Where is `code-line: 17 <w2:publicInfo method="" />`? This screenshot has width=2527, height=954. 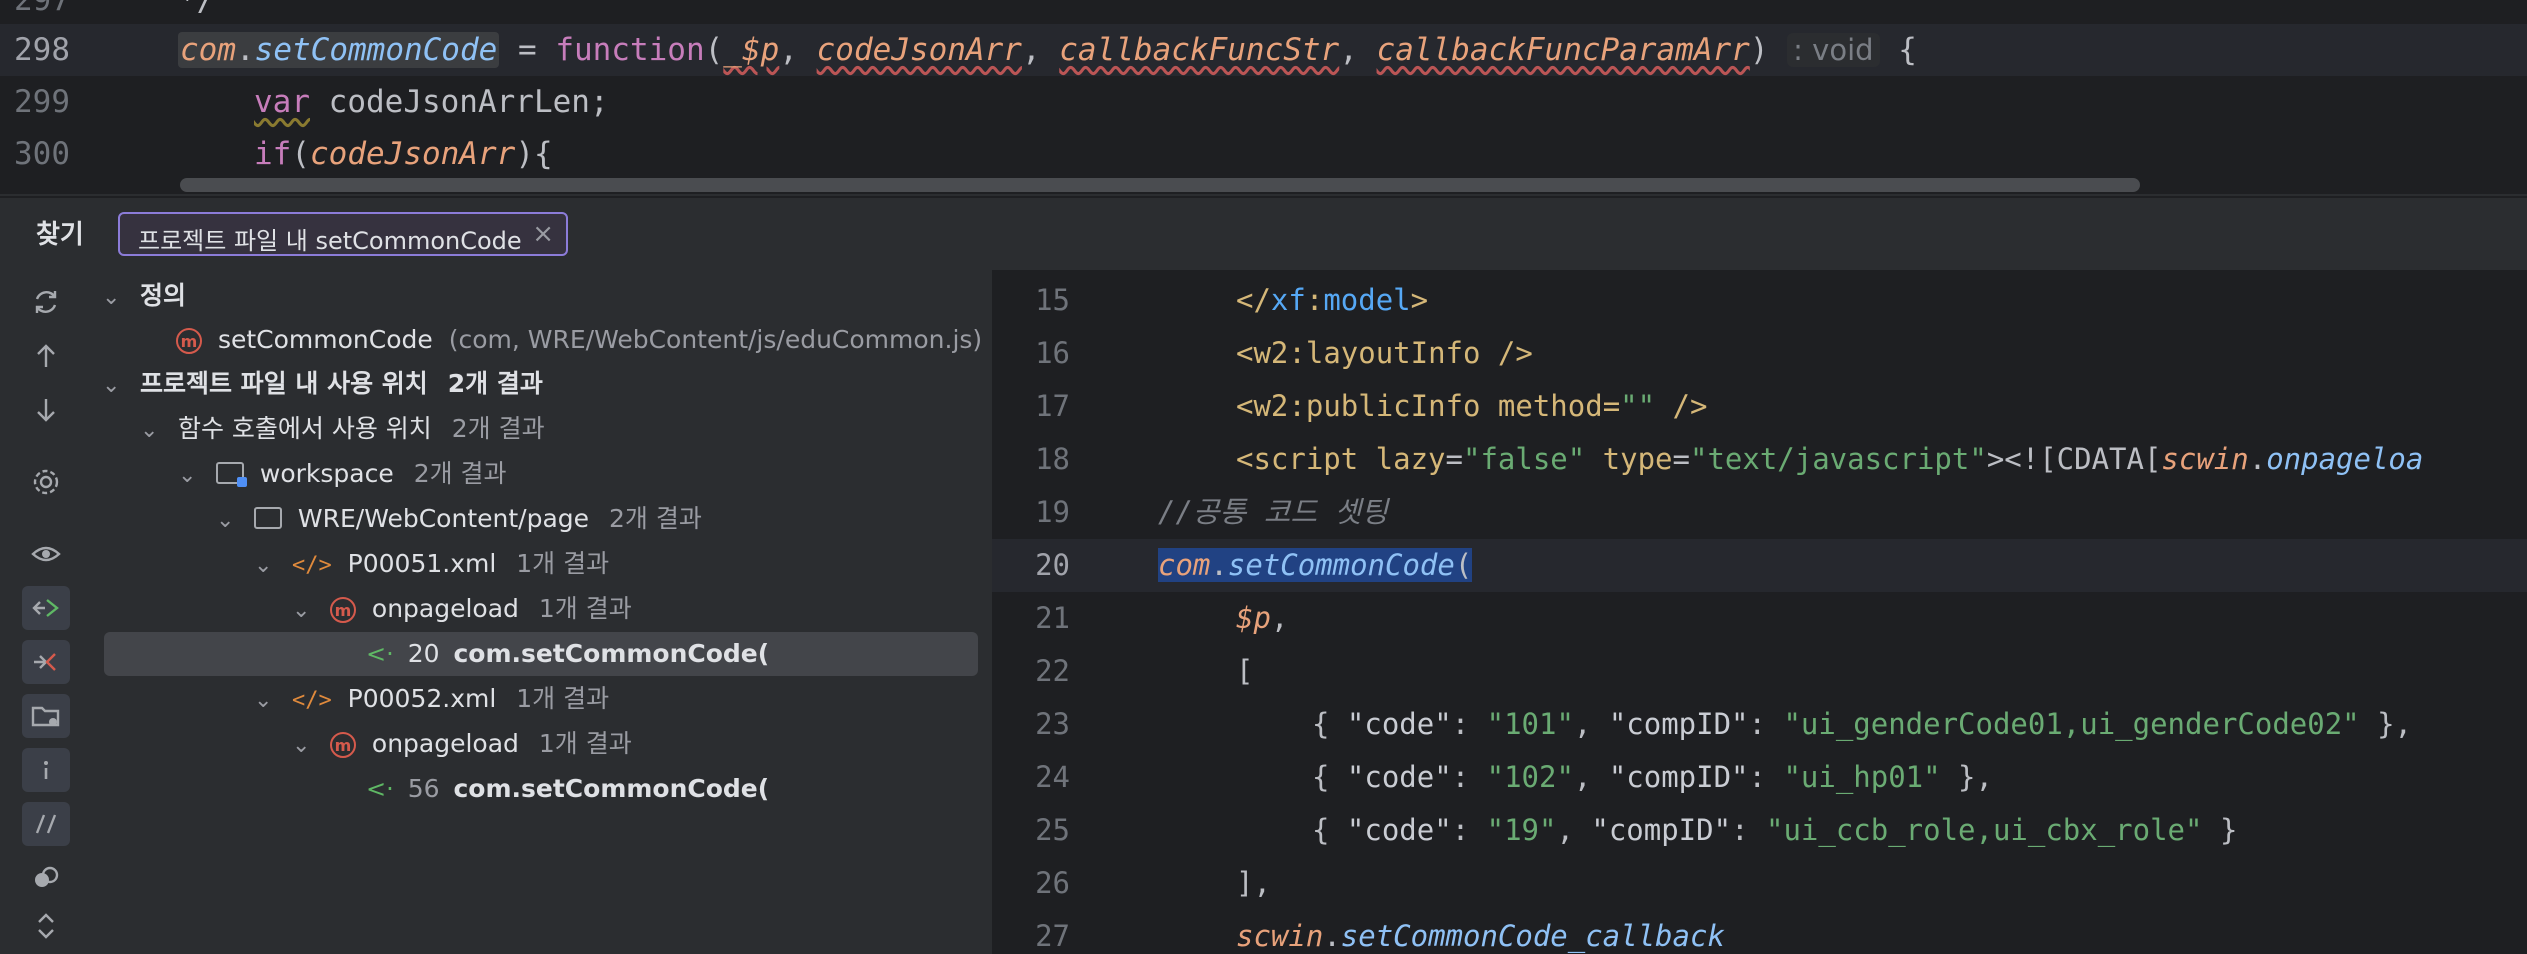 code-line: 17 <w2:publicInfo method="" /> is located at coordinates (1759, 406).